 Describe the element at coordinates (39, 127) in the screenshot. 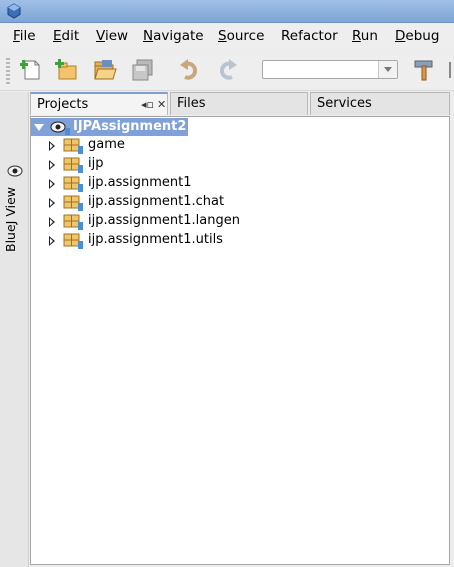

I see `expand-toggle-icon` at that location.